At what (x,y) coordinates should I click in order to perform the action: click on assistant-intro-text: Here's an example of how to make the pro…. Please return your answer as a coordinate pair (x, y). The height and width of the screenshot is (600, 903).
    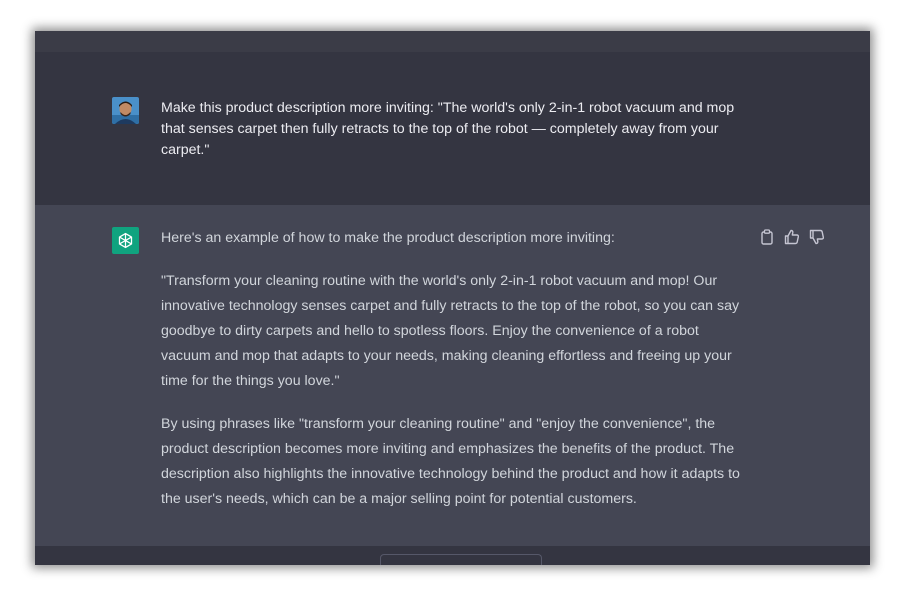
    Looking at the image, I should click on (388, 238).